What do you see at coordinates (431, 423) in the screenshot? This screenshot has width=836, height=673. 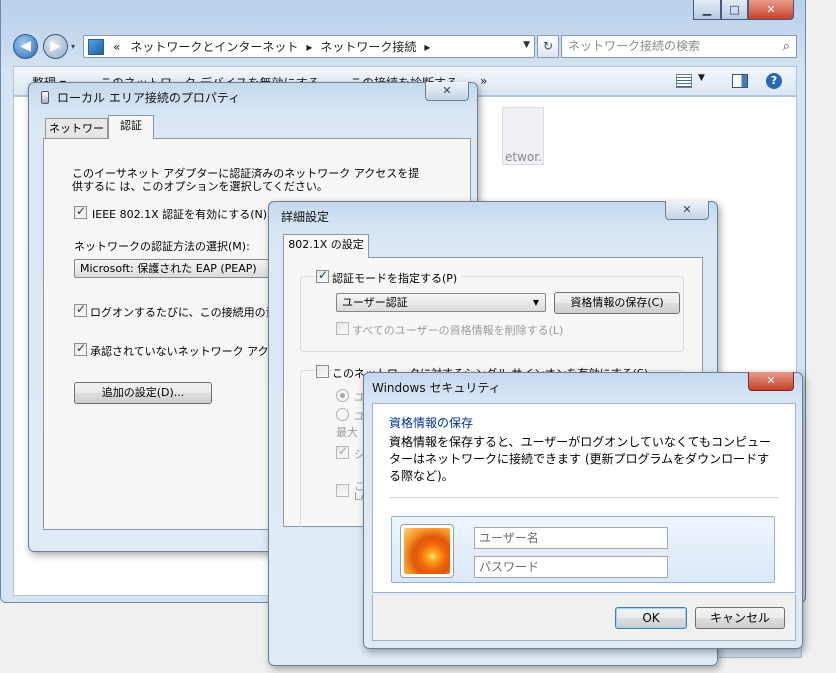 I see `credentials-heading: 資格情報の保存` at bounding box center [431, 423].